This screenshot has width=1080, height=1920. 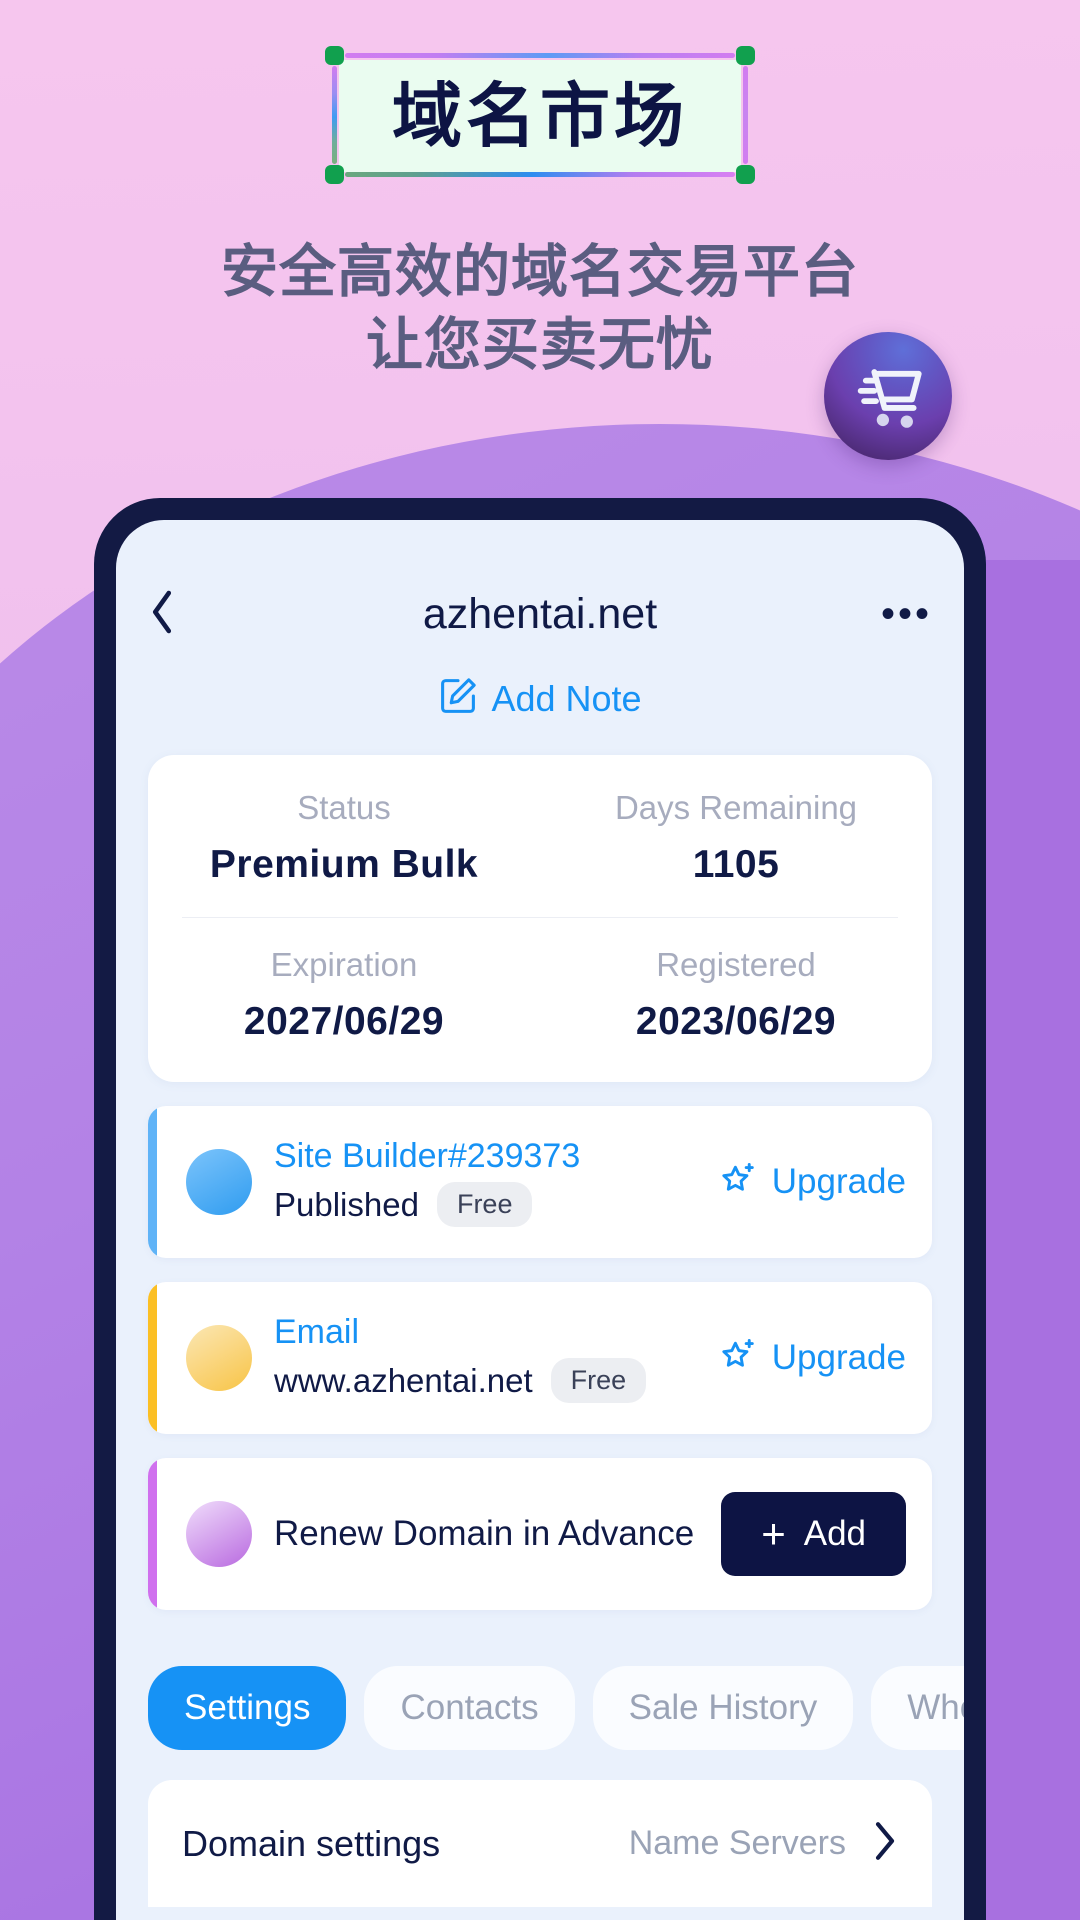 What do you see at coordinates (346, 1204) in the screenshot?
I see `row-subtitle: Published` at bounding box center [346, 1204].